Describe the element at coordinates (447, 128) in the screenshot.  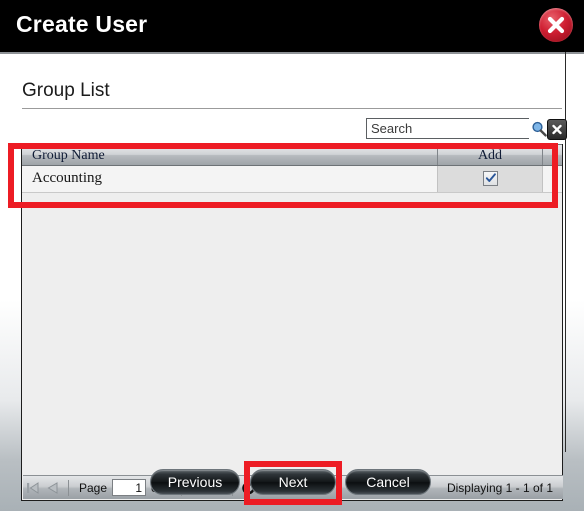
I see `search-input` at that location.